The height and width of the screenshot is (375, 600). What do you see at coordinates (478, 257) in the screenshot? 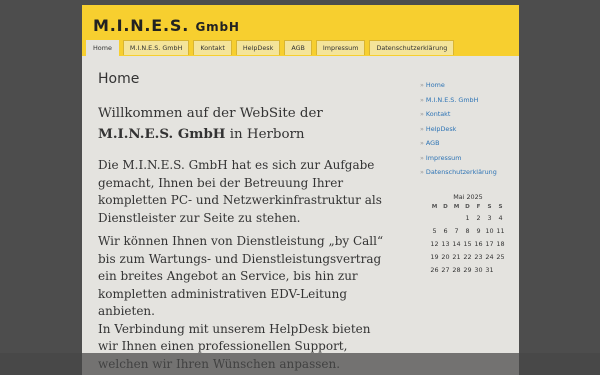
I see `calendar-day: 23` at bounding box center [478, 257].